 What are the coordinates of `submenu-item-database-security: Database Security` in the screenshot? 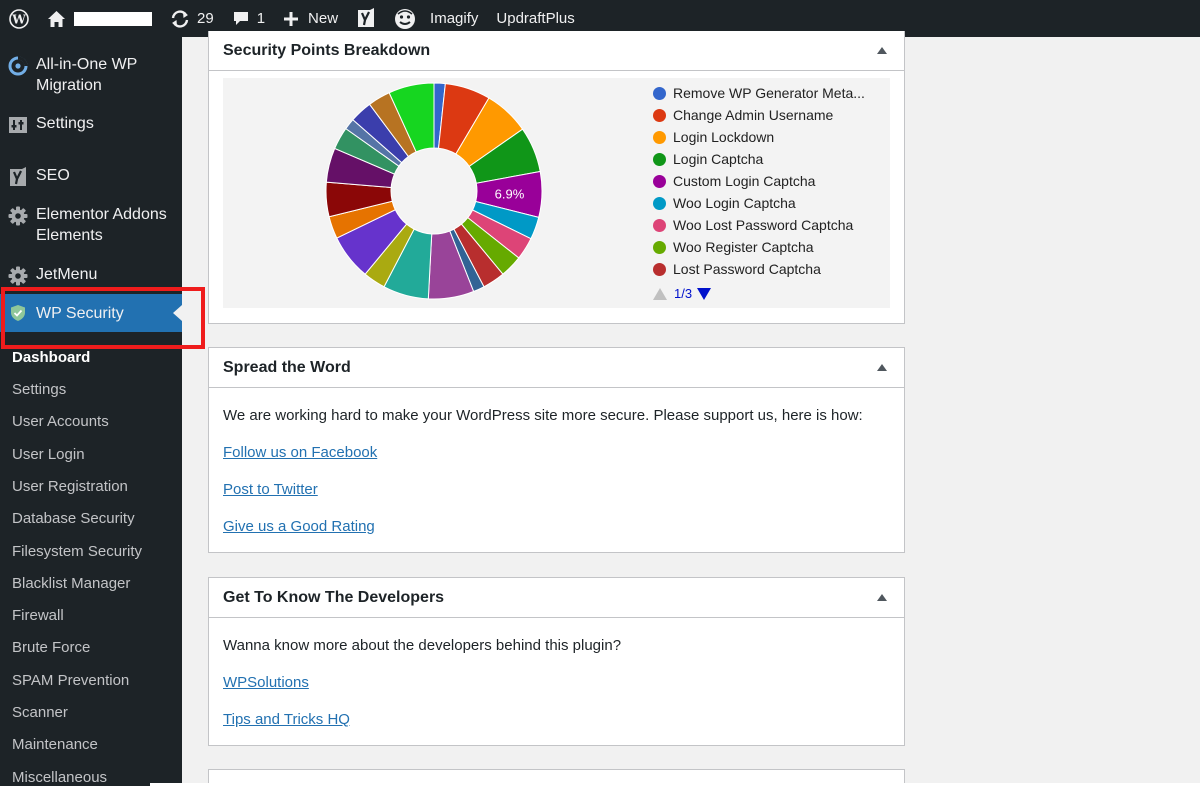 It's located at (73, 519).